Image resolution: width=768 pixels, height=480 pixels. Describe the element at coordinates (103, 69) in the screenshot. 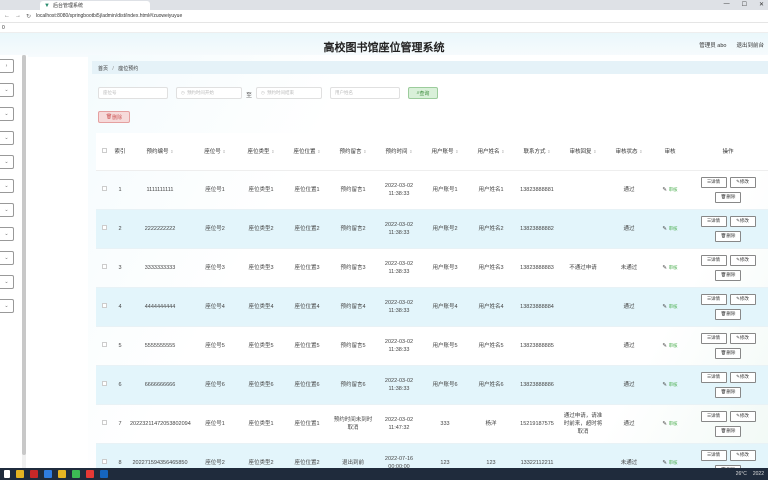

I see `breadcrumb-home: 首页` at that location.